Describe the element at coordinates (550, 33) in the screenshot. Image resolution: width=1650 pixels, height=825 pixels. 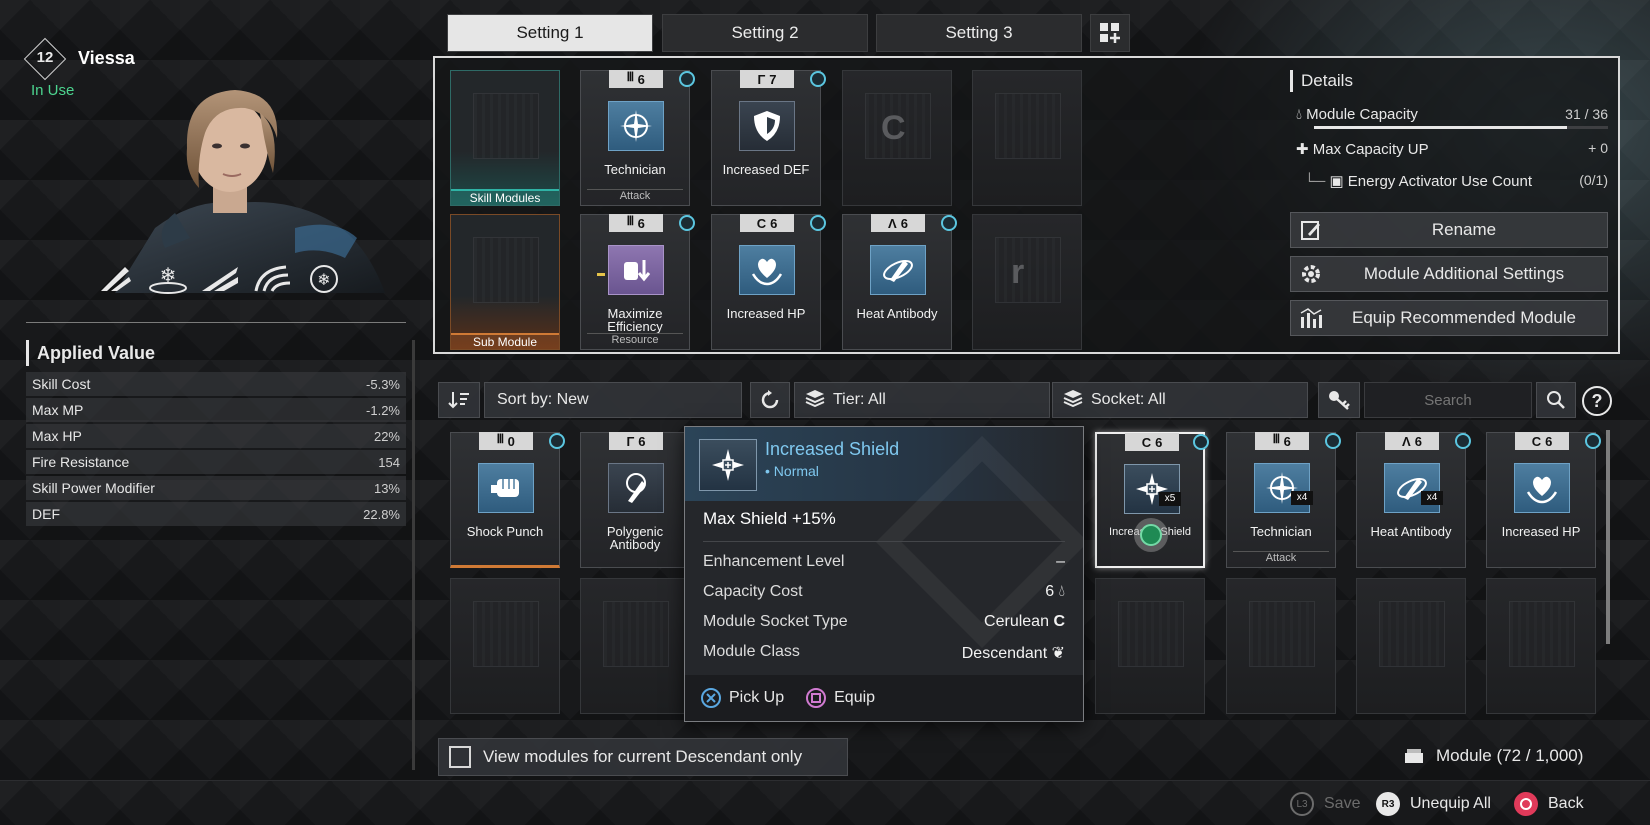
I see `tab-setting-1: Setting 1` at that location.